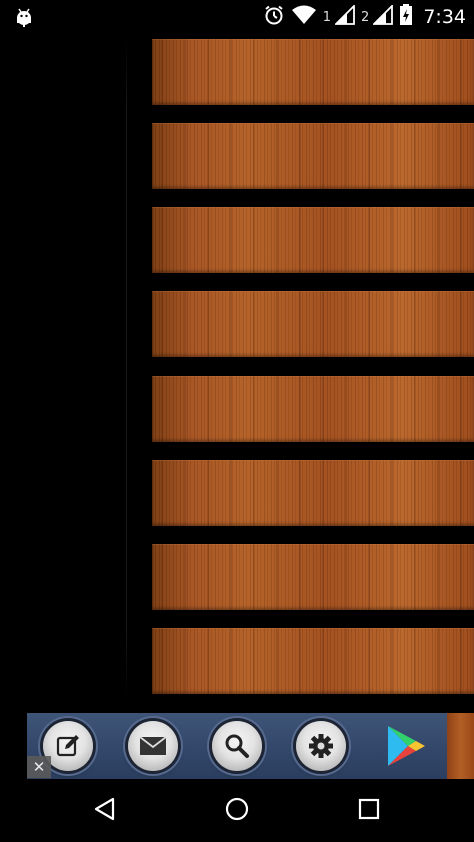 This screenshot has width=474, height=842. I want to click on compose-icon, so click(68, 746).